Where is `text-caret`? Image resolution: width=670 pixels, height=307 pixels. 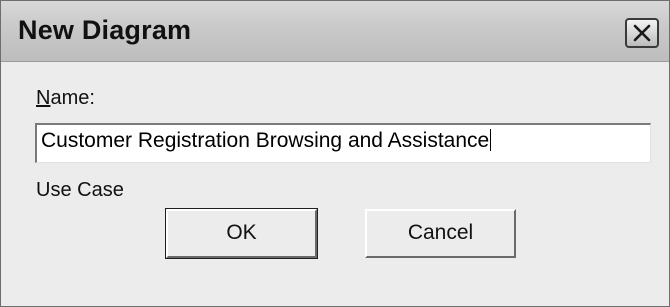
text-caret is located at coordinates (491, 140).